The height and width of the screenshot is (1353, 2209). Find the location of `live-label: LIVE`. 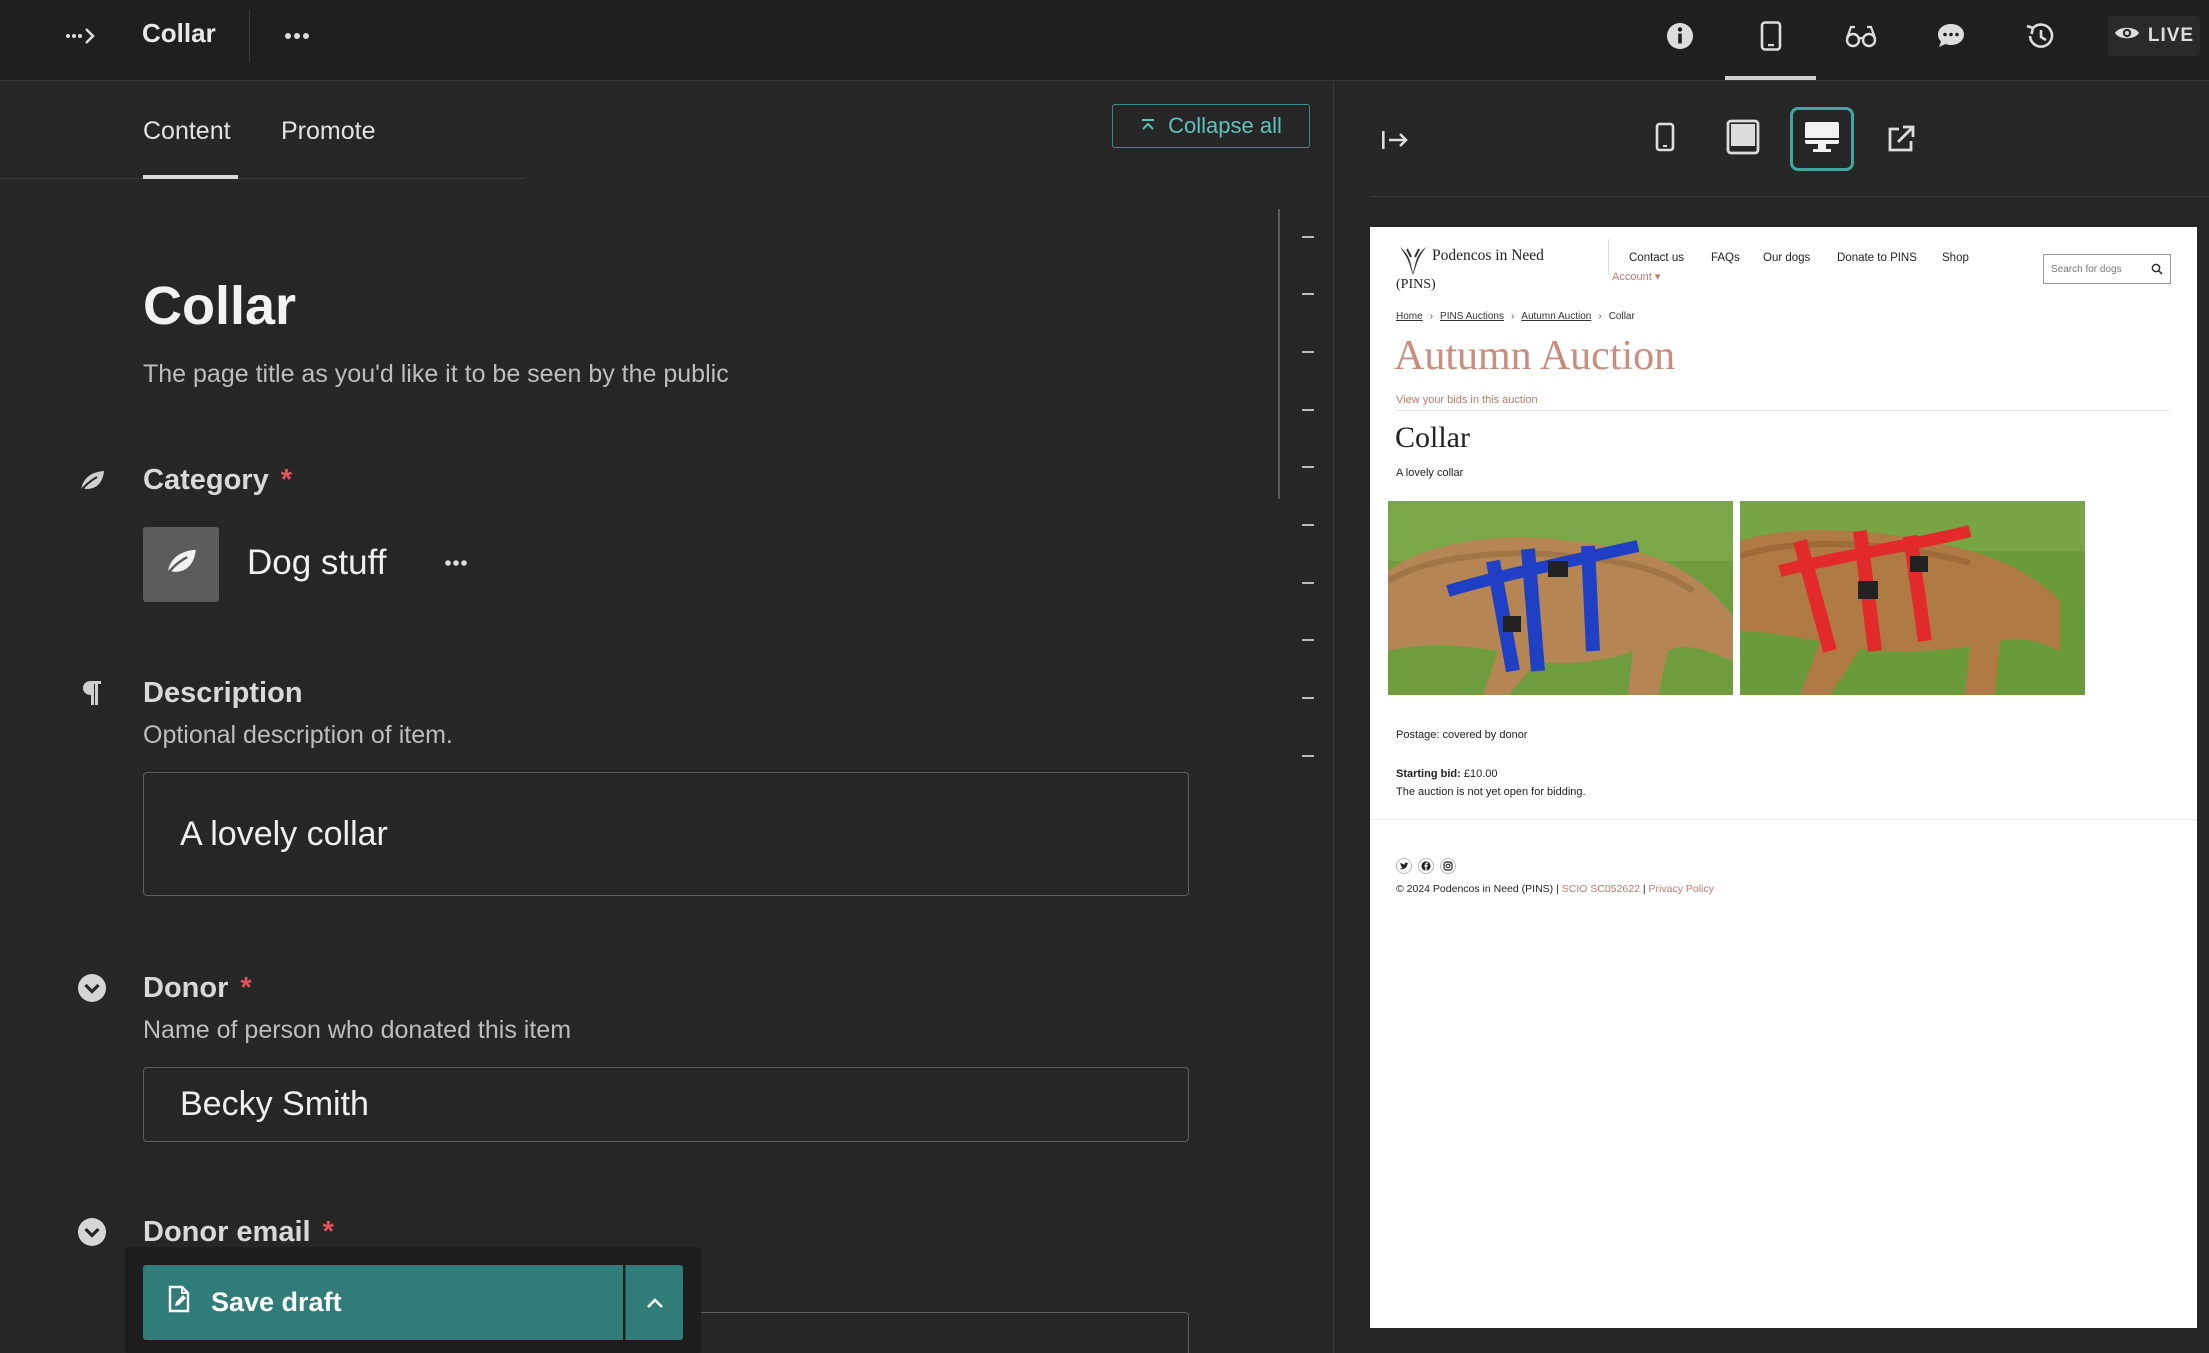

live-label: LIVE is located at coordinates (2171, 35).